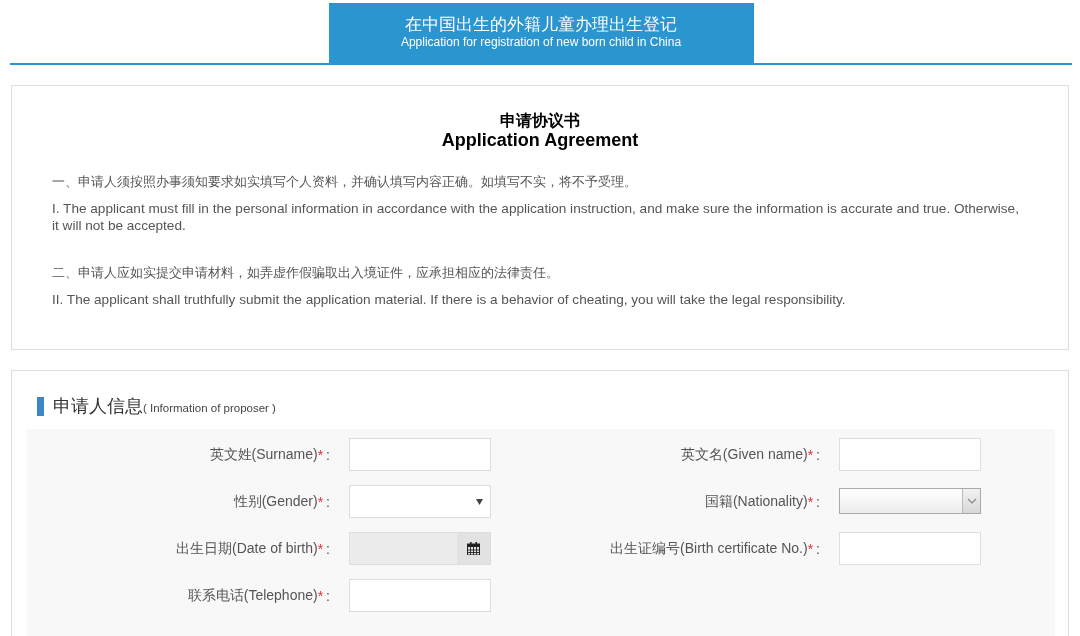 The height and width of the screenshot is (636, 1080). I want to click on agreement-paragraph: II. The applicant shall truthfully submit the application material. If there is a behavior of cheating, you will take the legal responsibility., so click(449, 299).